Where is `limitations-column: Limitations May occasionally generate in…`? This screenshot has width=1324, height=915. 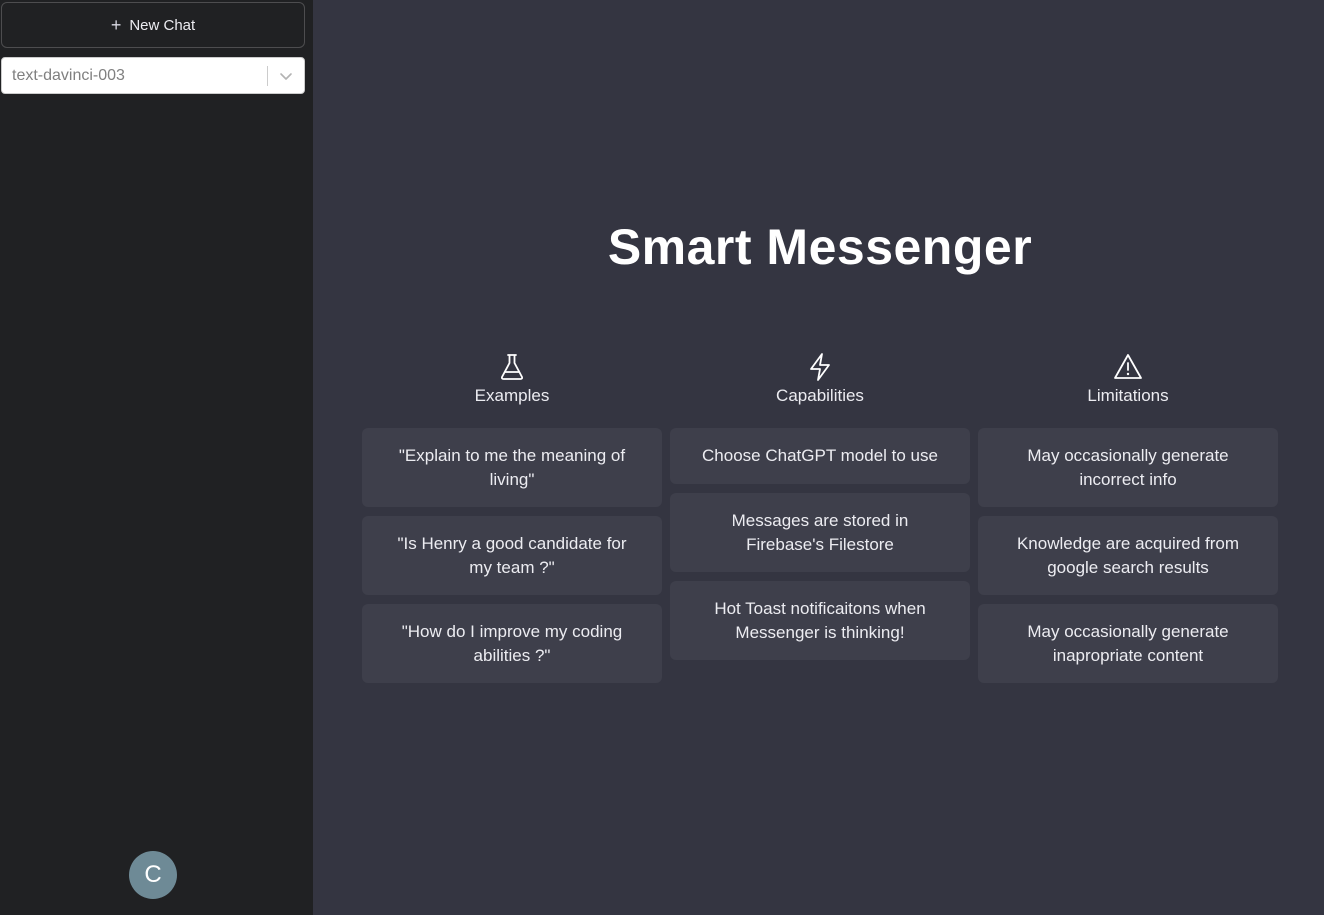 limitations-column: Limitations May occasionally generate in… is located at coordinates (1128, 522).